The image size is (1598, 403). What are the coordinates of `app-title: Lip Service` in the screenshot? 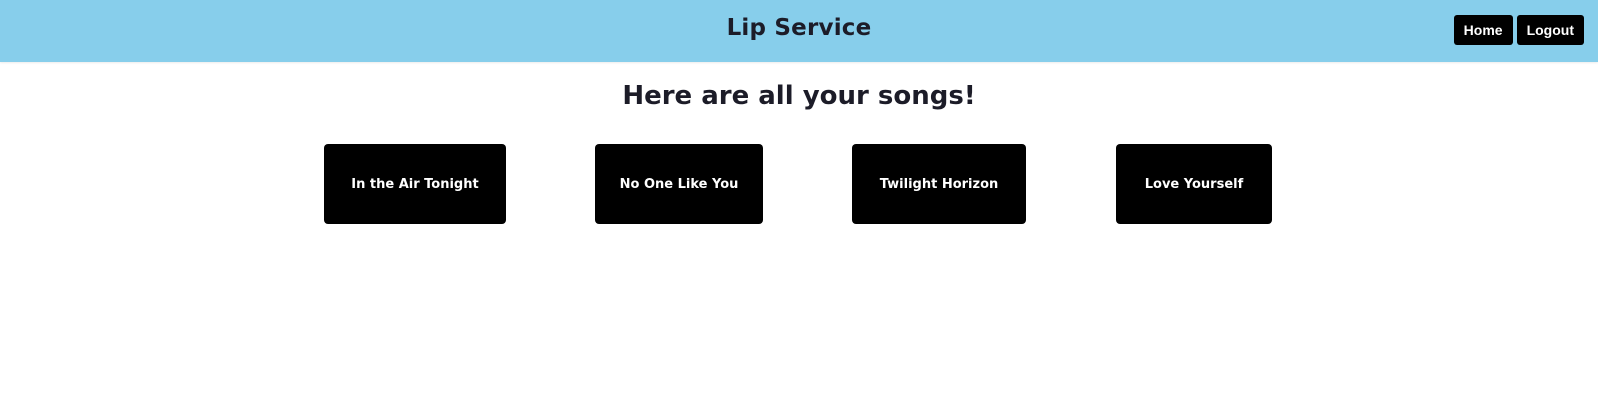 It's located at (799, 28).